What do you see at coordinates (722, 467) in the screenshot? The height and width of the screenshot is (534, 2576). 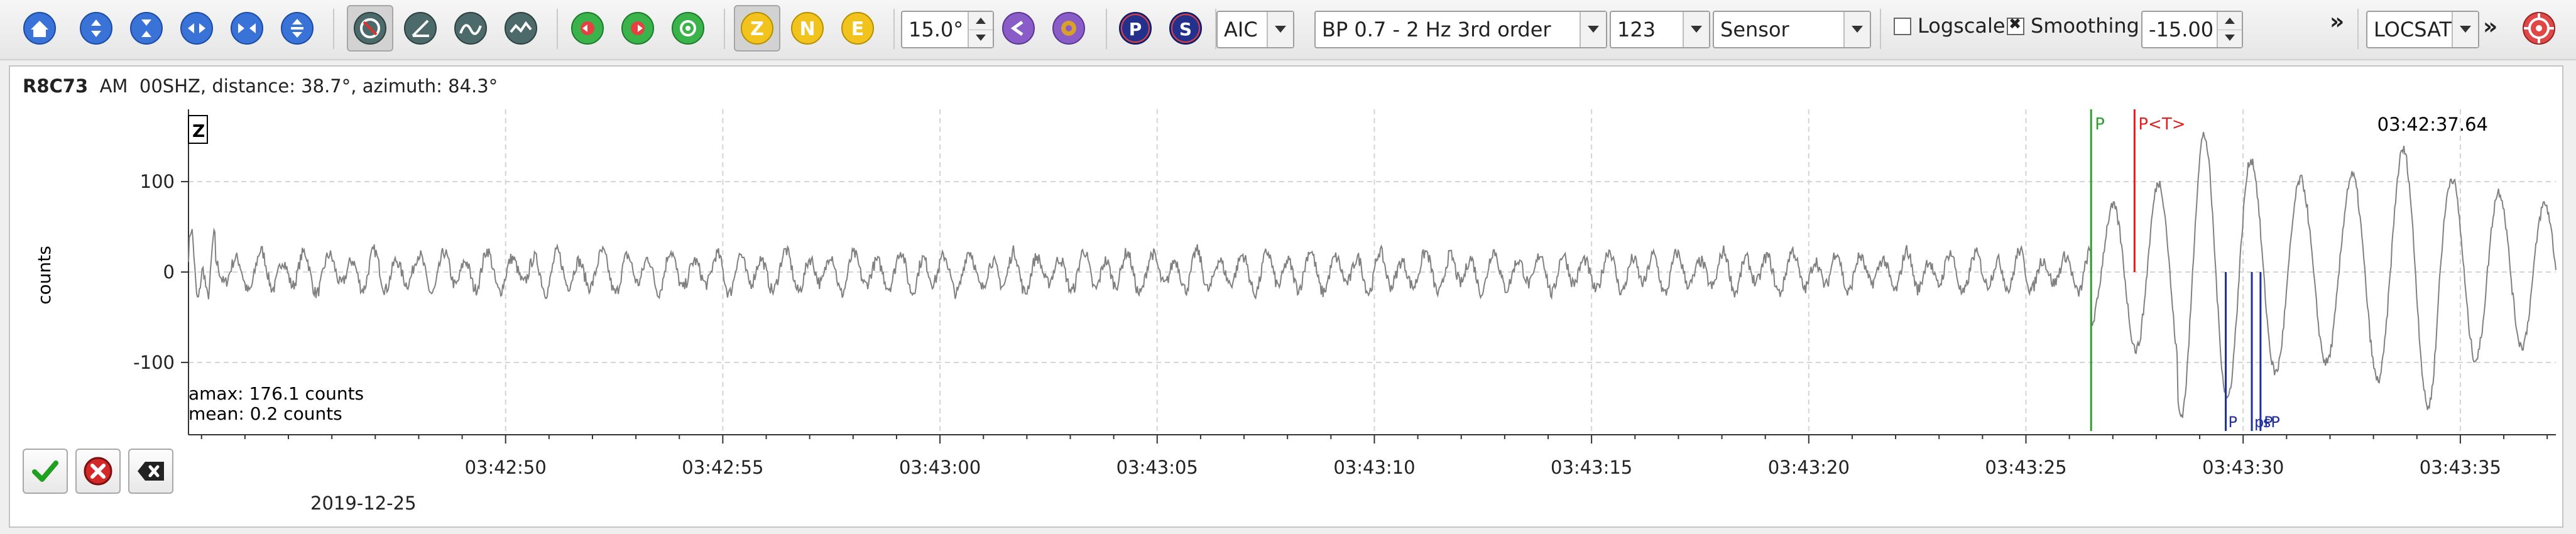 I see `x-tick-label: 03:42:55` at bounding box center [722, 467].